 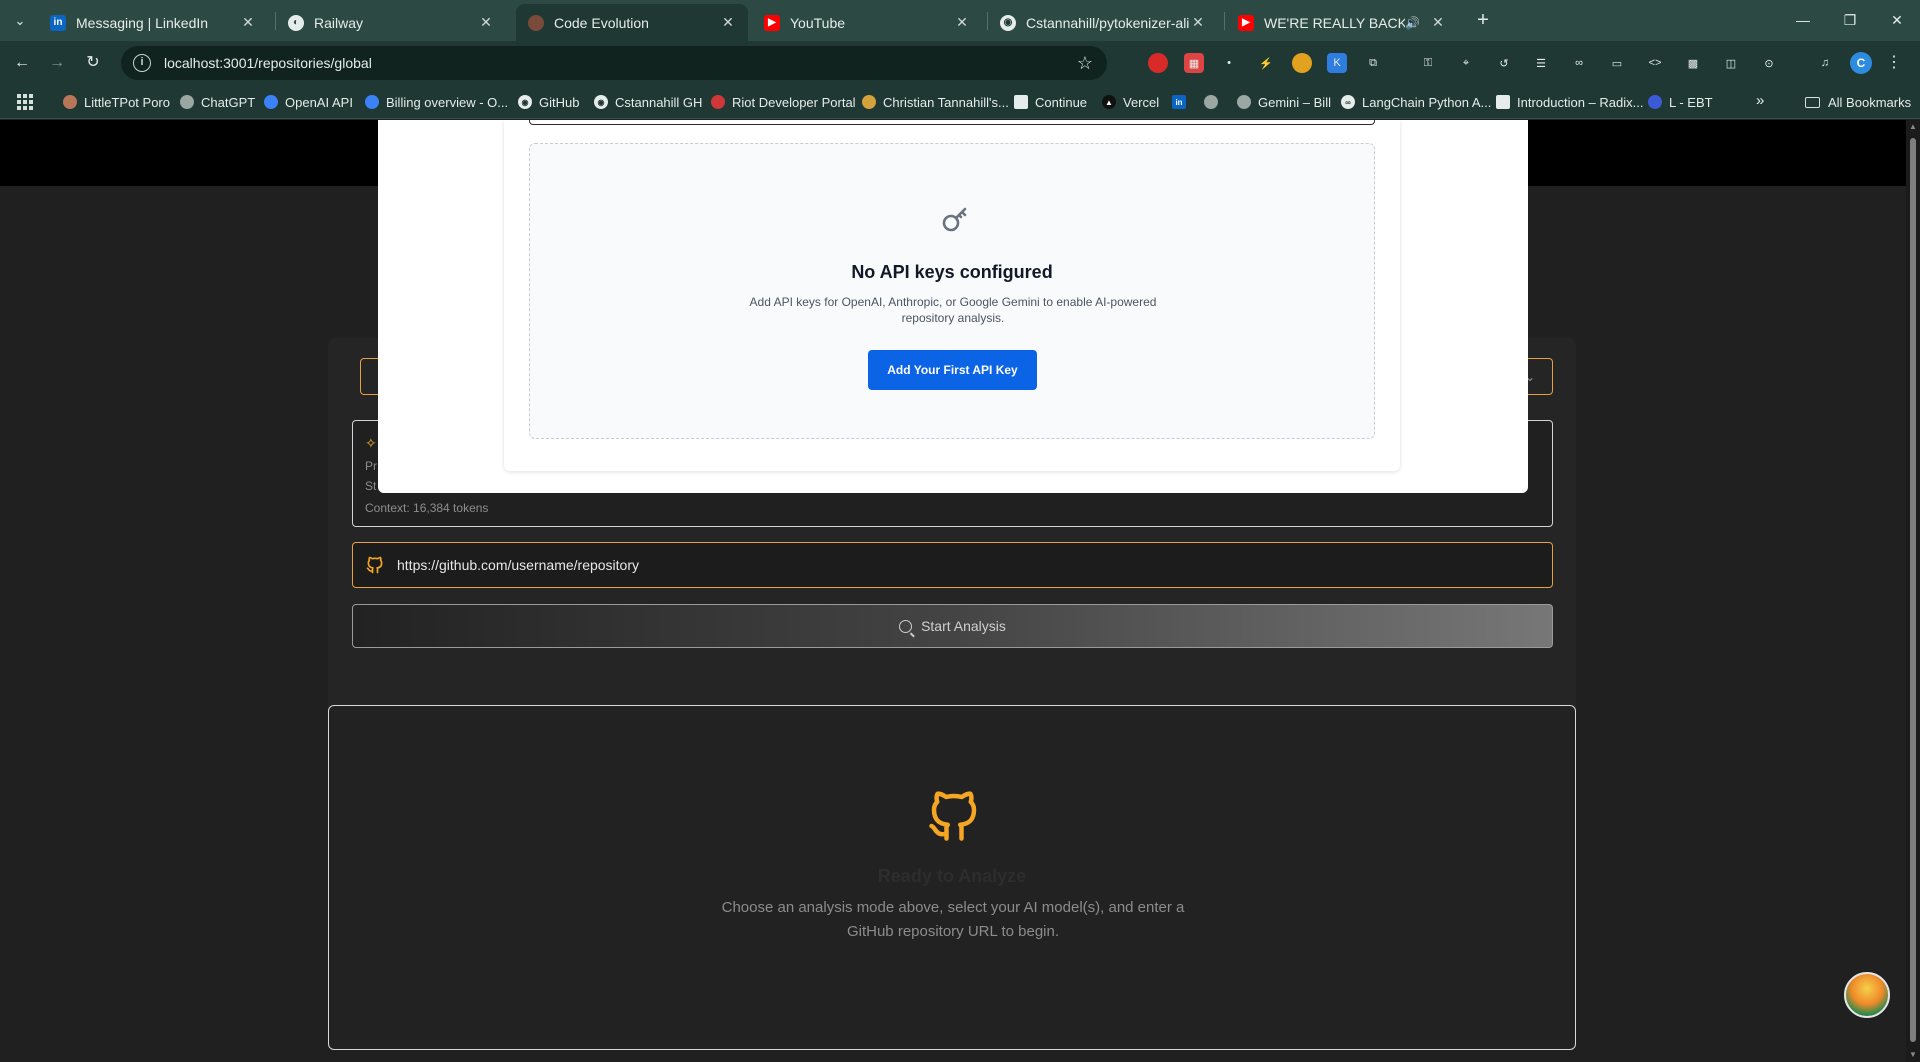 What do you see at coordinates (974, 565) in the screenshot?
I see `repository-url-input` at bounding box center [974, 565].